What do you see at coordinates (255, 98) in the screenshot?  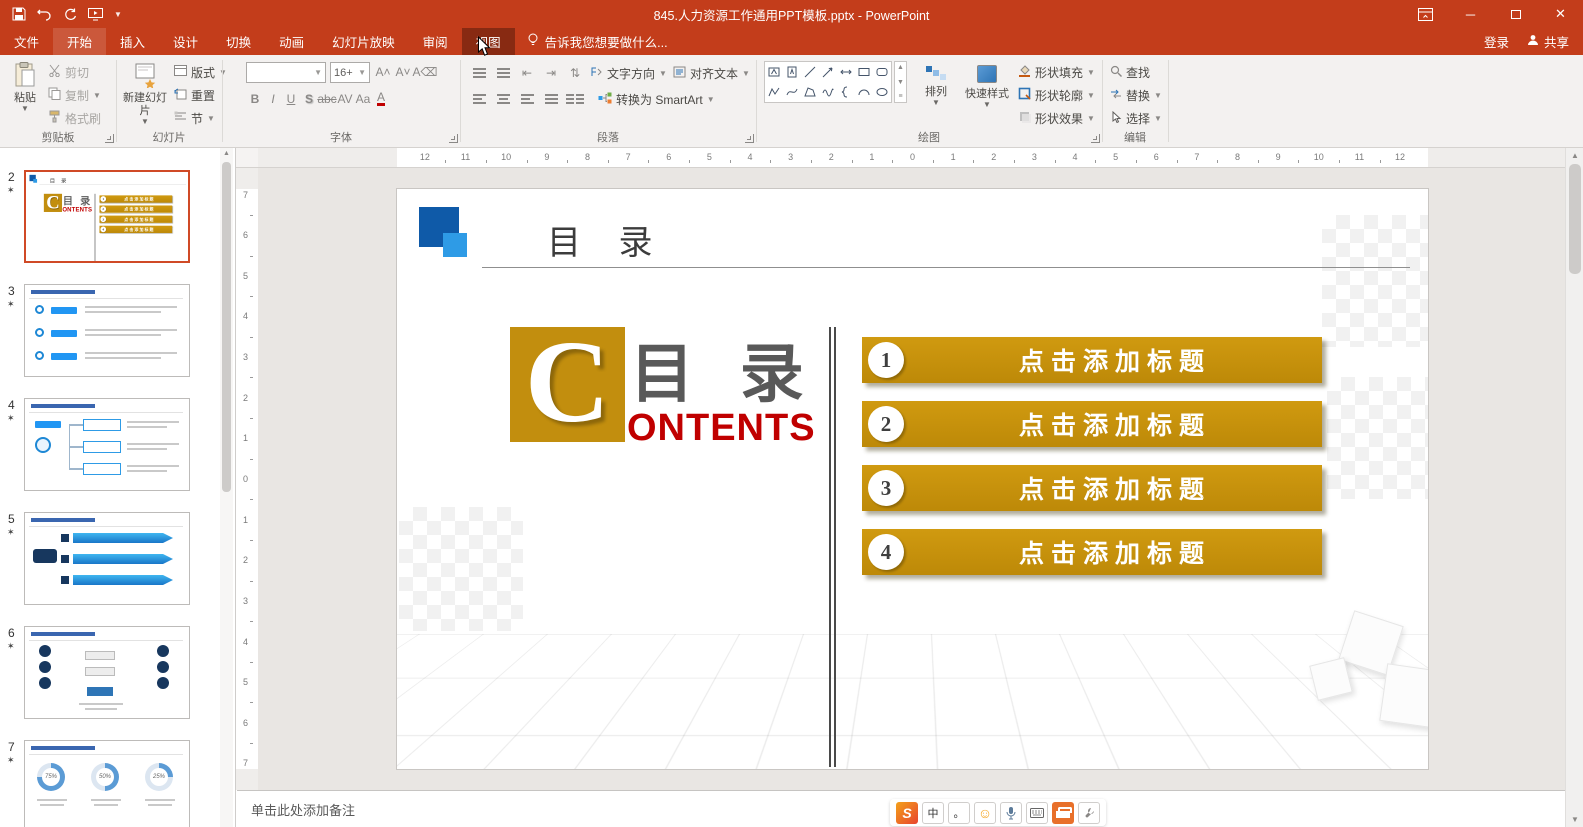 I see `bold-button: B` at bounding box center [255, 98].